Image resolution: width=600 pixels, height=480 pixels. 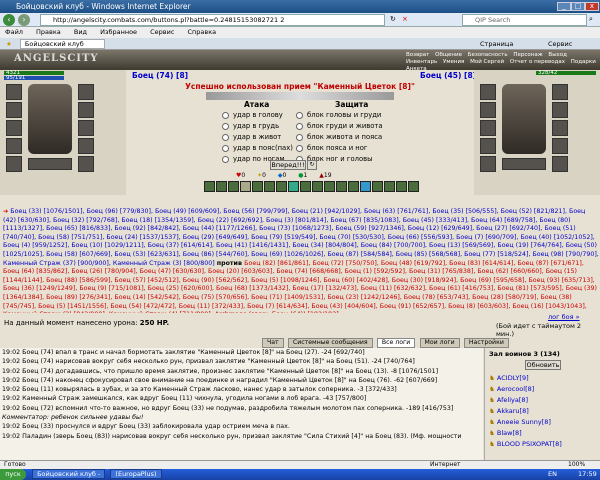 I want to click on tools-menu: Сервис, so click(x=560, y=44).